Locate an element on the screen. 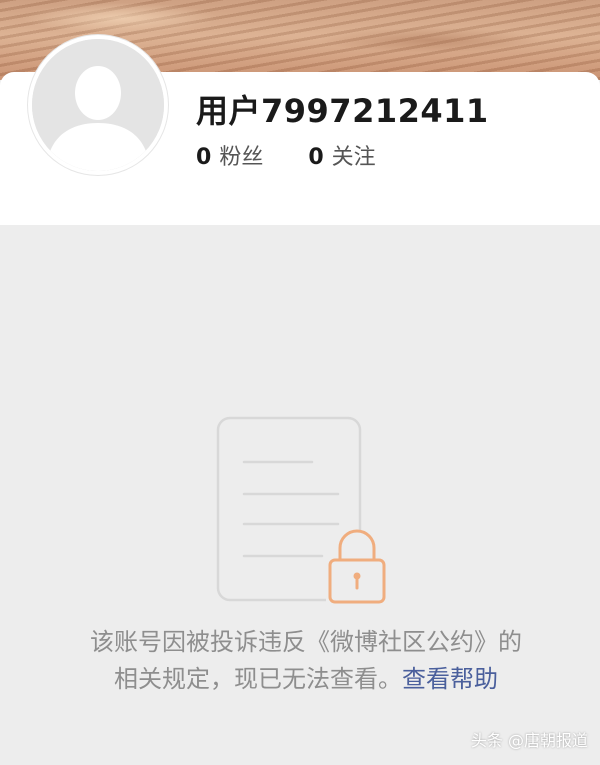 The image size is (600, 765). profile-stats: 0 粉丝 0 关注 is located at coordinates (305, 155).